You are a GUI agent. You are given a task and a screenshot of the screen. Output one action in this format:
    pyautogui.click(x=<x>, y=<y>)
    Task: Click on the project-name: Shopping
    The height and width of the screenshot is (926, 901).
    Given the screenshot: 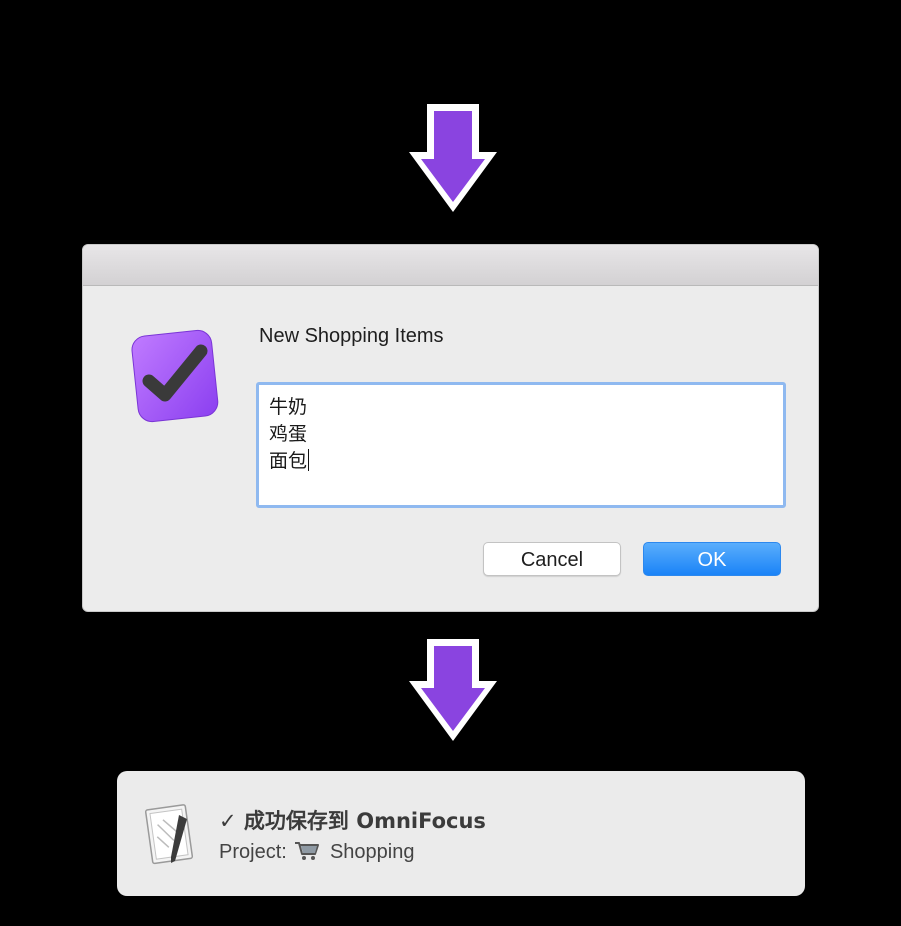 What is the action you would take?
    pyautogui.click(x=372, y=852)
    